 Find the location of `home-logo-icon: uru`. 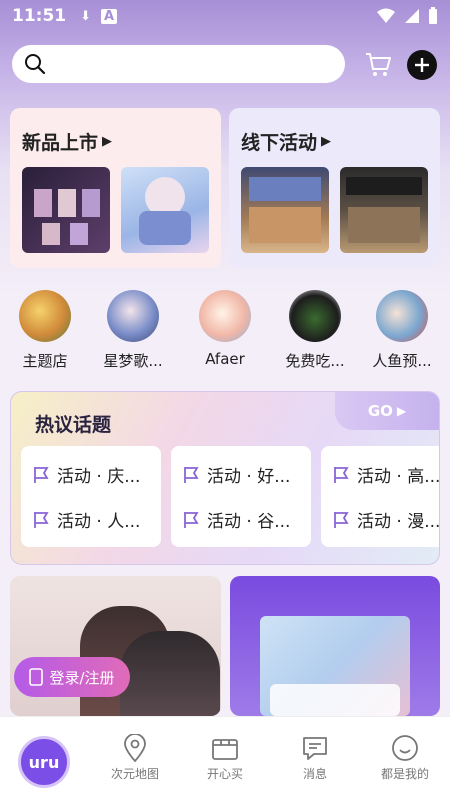

home-logo-icon: uru is located at coordinates (44, 762).